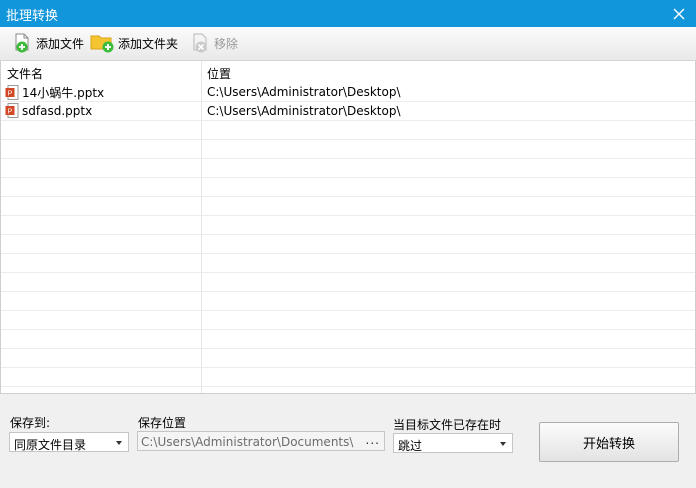  What do you see at coordinates (219, 73) in the screenshot?
I see `column-header-location: 位置` at bounding box center [219, 73].